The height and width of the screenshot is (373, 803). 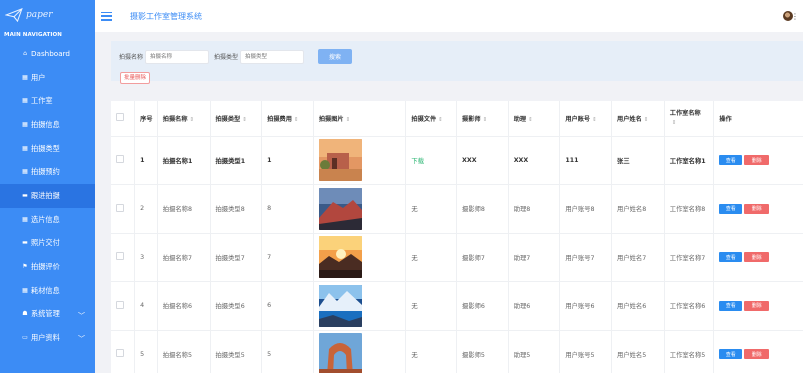 I want to click on hamburger-icon, so click(x=106, y=16).